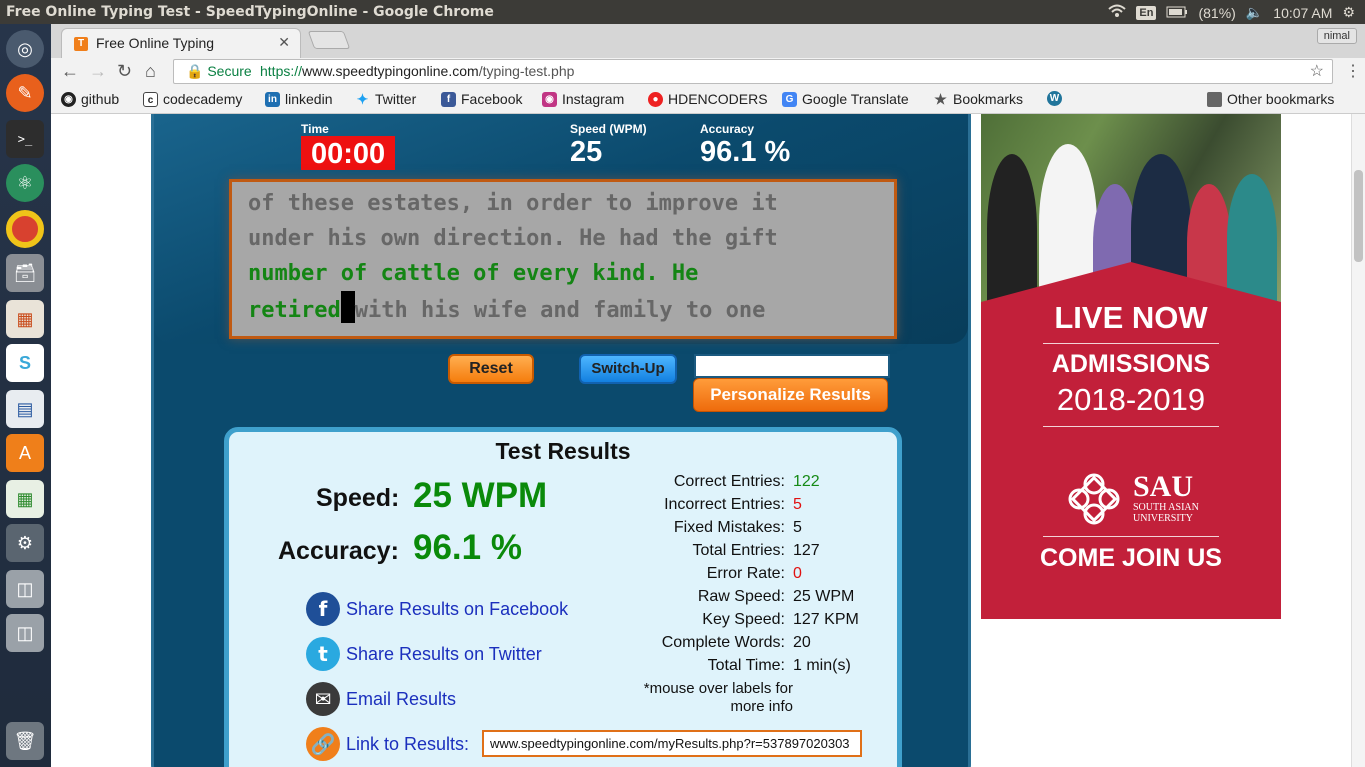 The height and width of the screenshot is (767, 1365). Describe the element at coordinates (1012, 229) in the screenshot. I see `ad-person` at that location.